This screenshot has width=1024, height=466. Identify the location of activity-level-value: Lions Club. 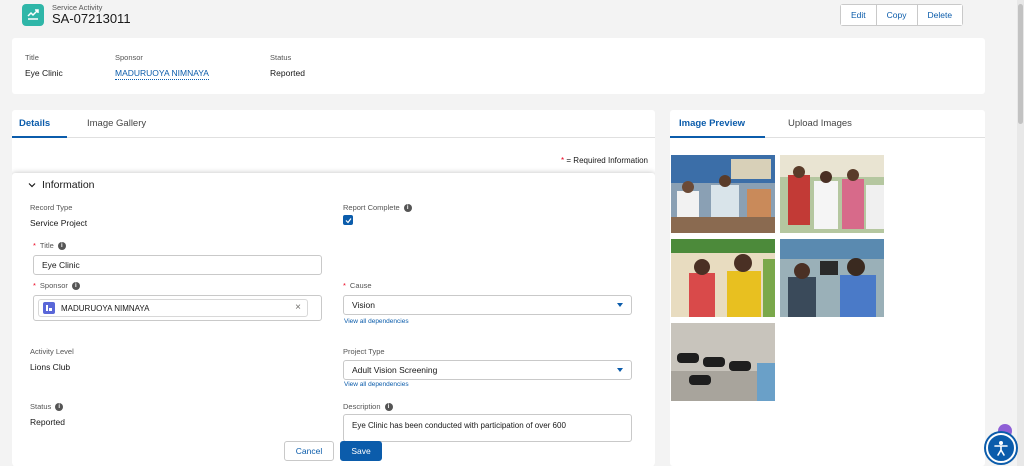
(50, 367).